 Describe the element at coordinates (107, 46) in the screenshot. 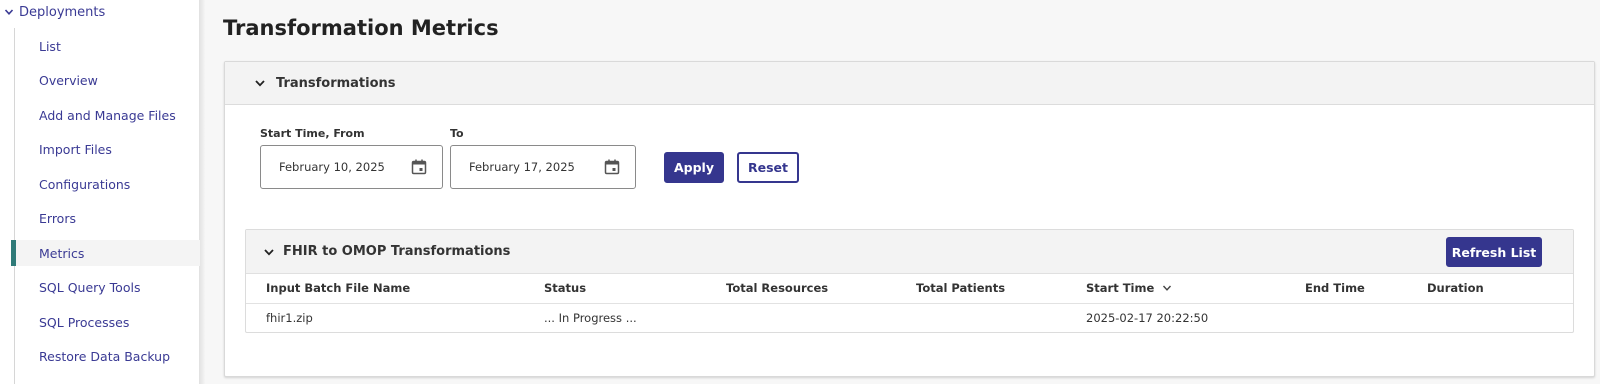

I see `sidebar-item-list: List` at that location.